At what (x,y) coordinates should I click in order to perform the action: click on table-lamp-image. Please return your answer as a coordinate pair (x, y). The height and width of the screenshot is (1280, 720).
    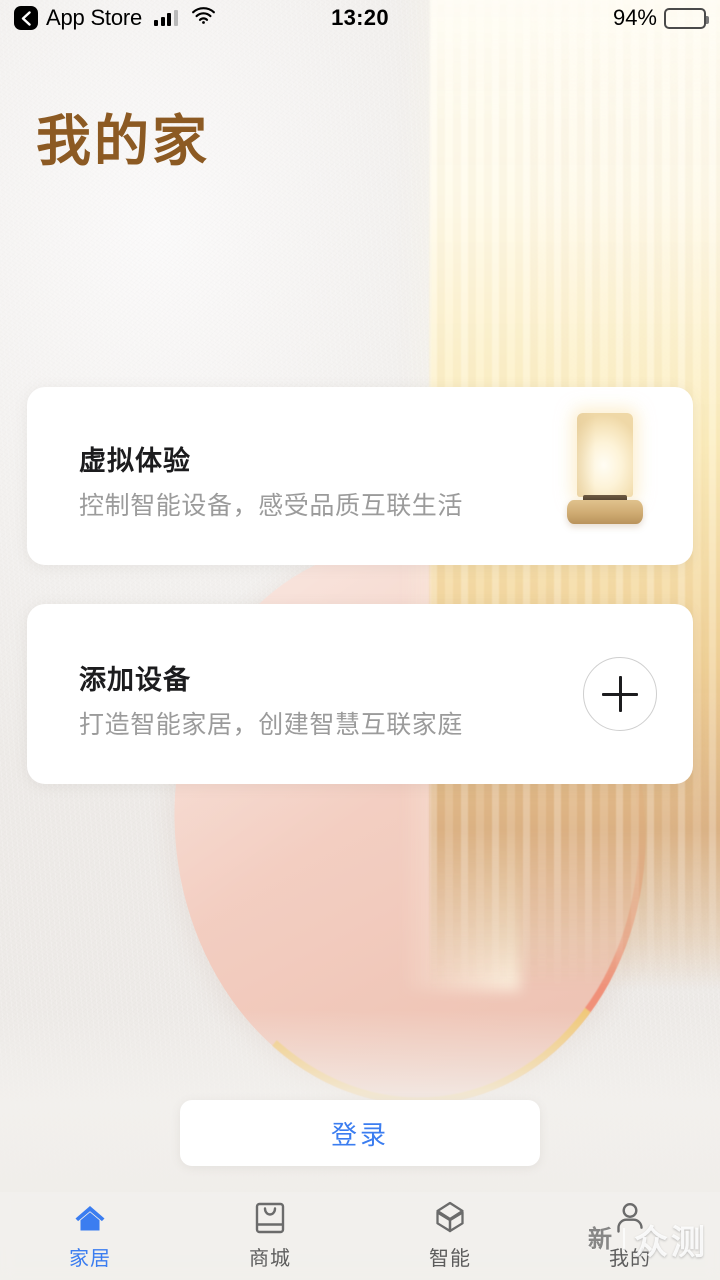
    Looking at the image, I should click on (605, 468).